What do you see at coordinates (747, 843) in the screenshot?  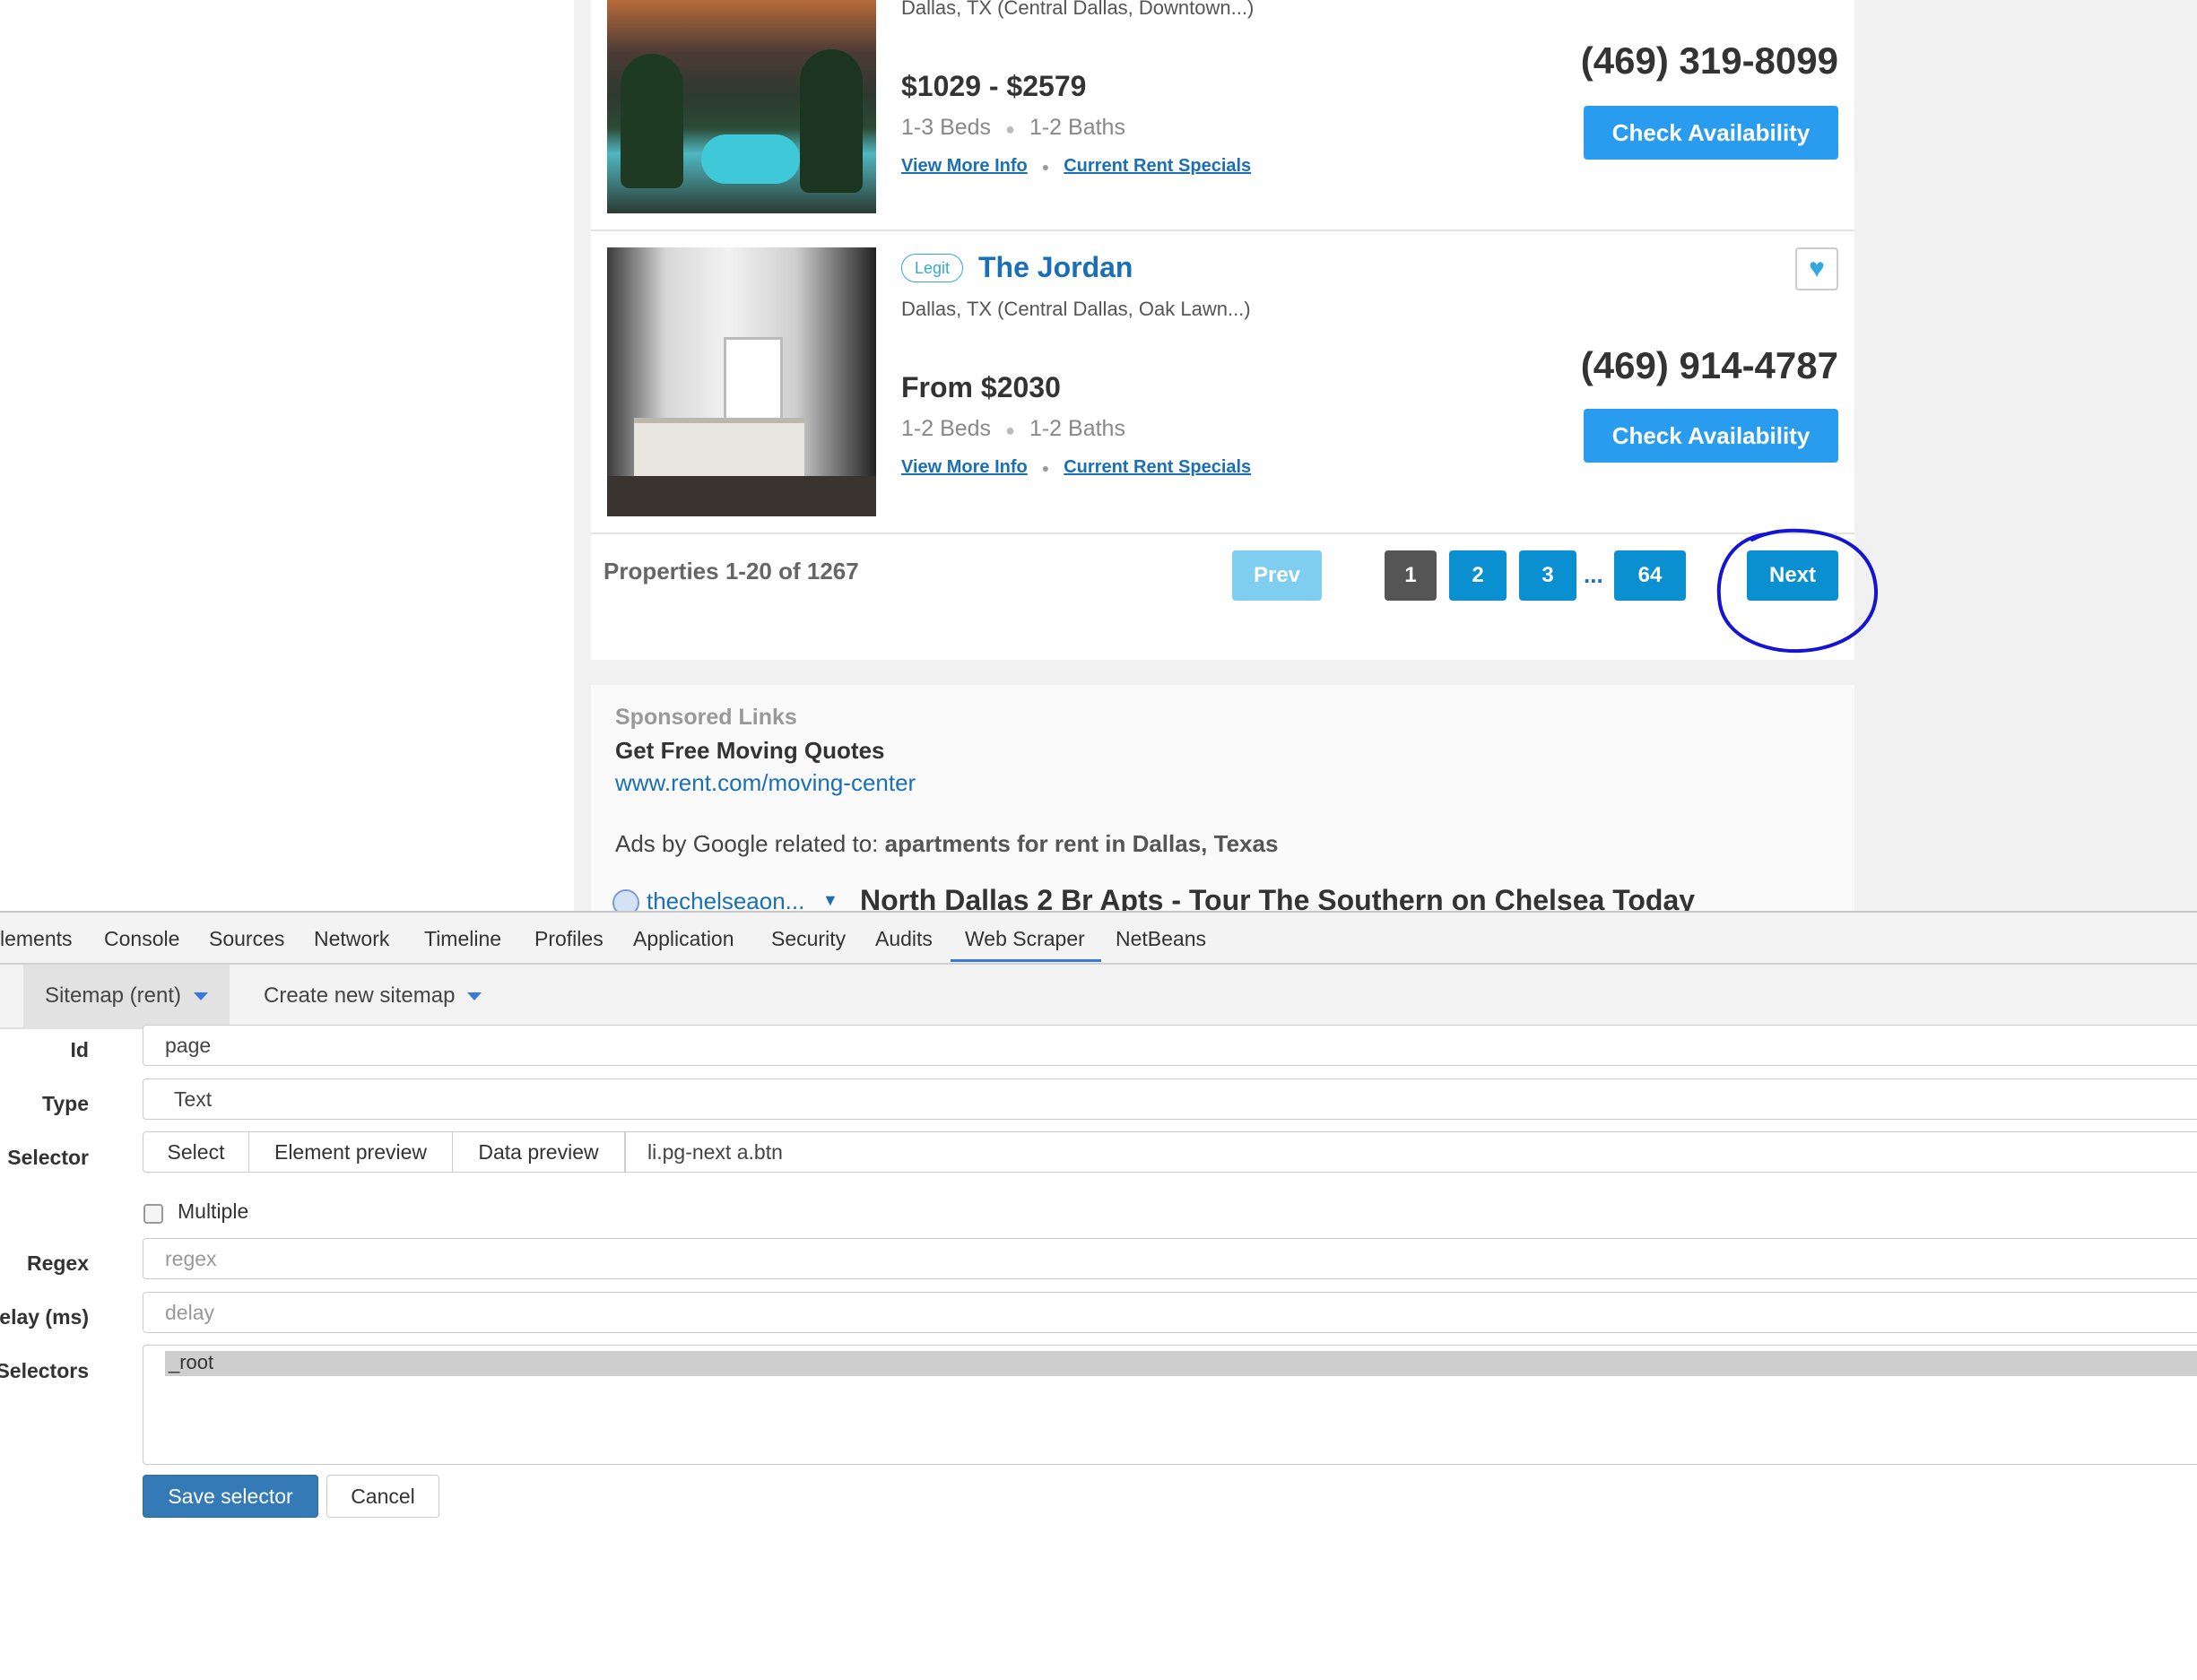 I see `ads-prefix: Ads by Google related to:` at bounding box center [747, 843].